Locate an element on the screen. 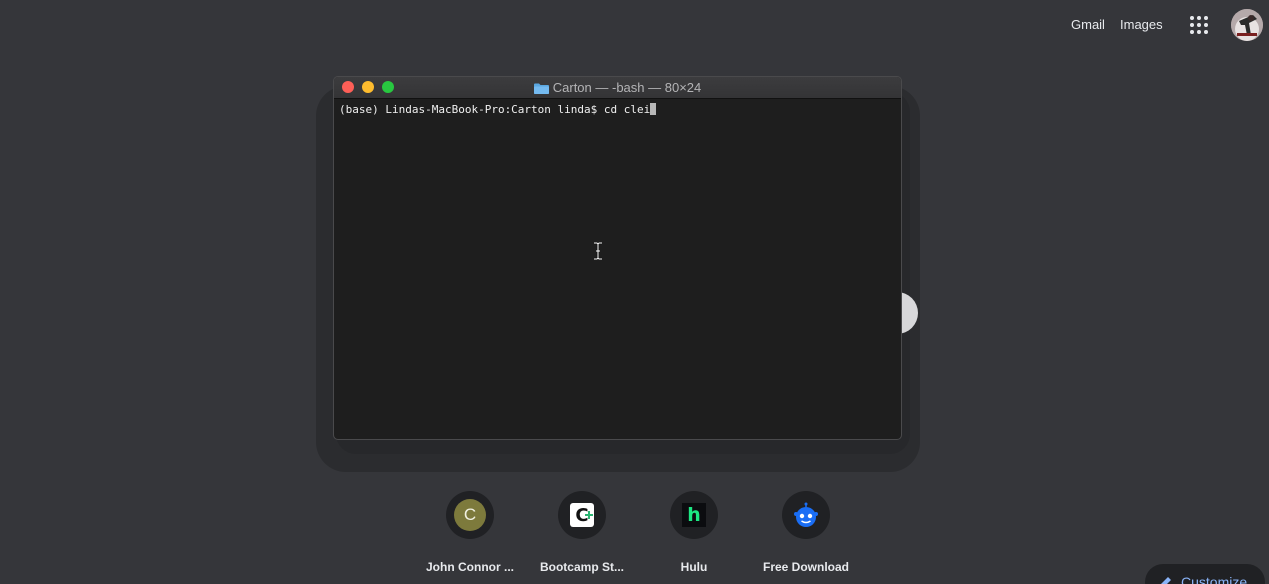 Image resolution: width=1269 pixels, height=584 pixels. terminal-titlebar: Carton — -bash — 80×24 is located at coordinates (617, 88).